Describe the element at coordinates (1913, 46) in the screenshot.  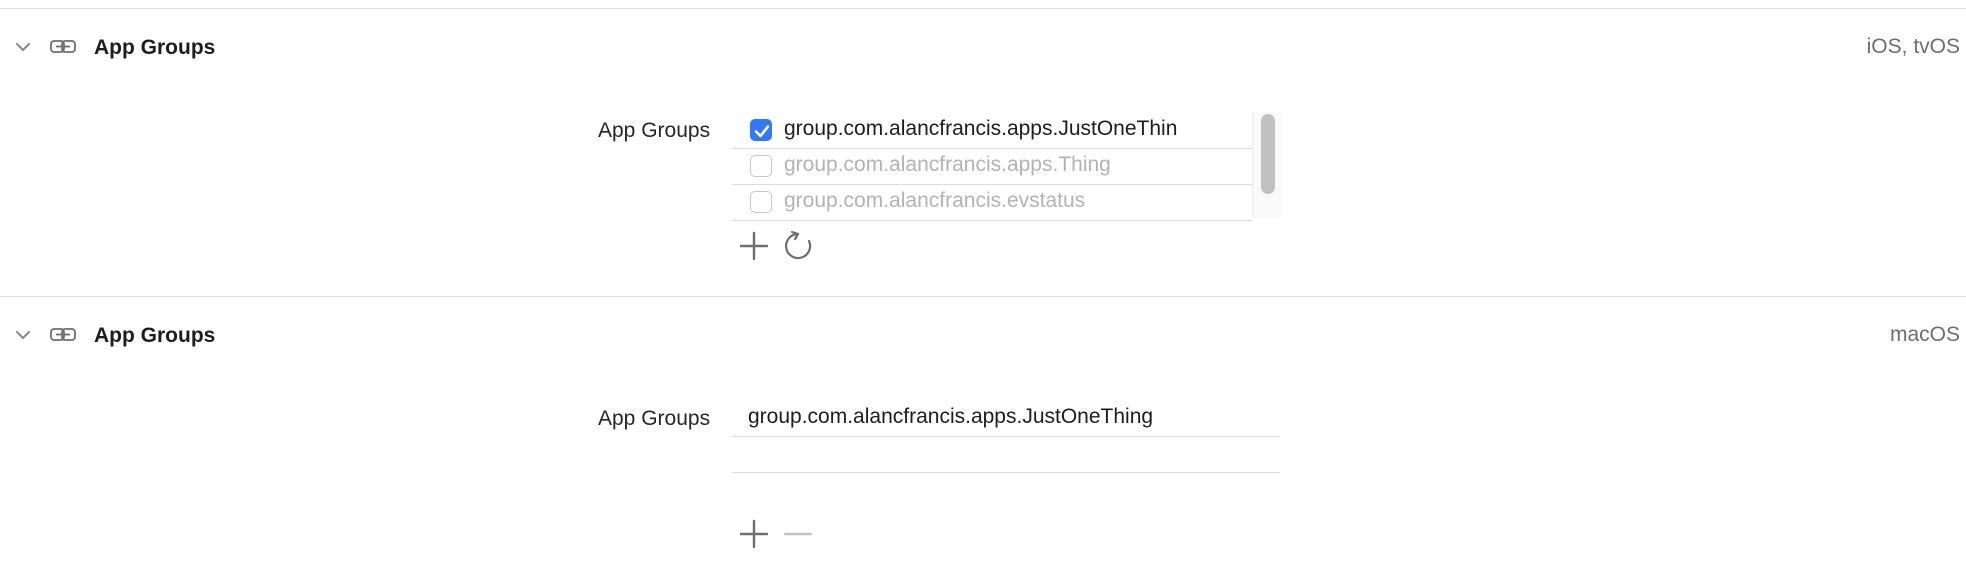
I see `platform-label: iOS, tvOS` at that location.